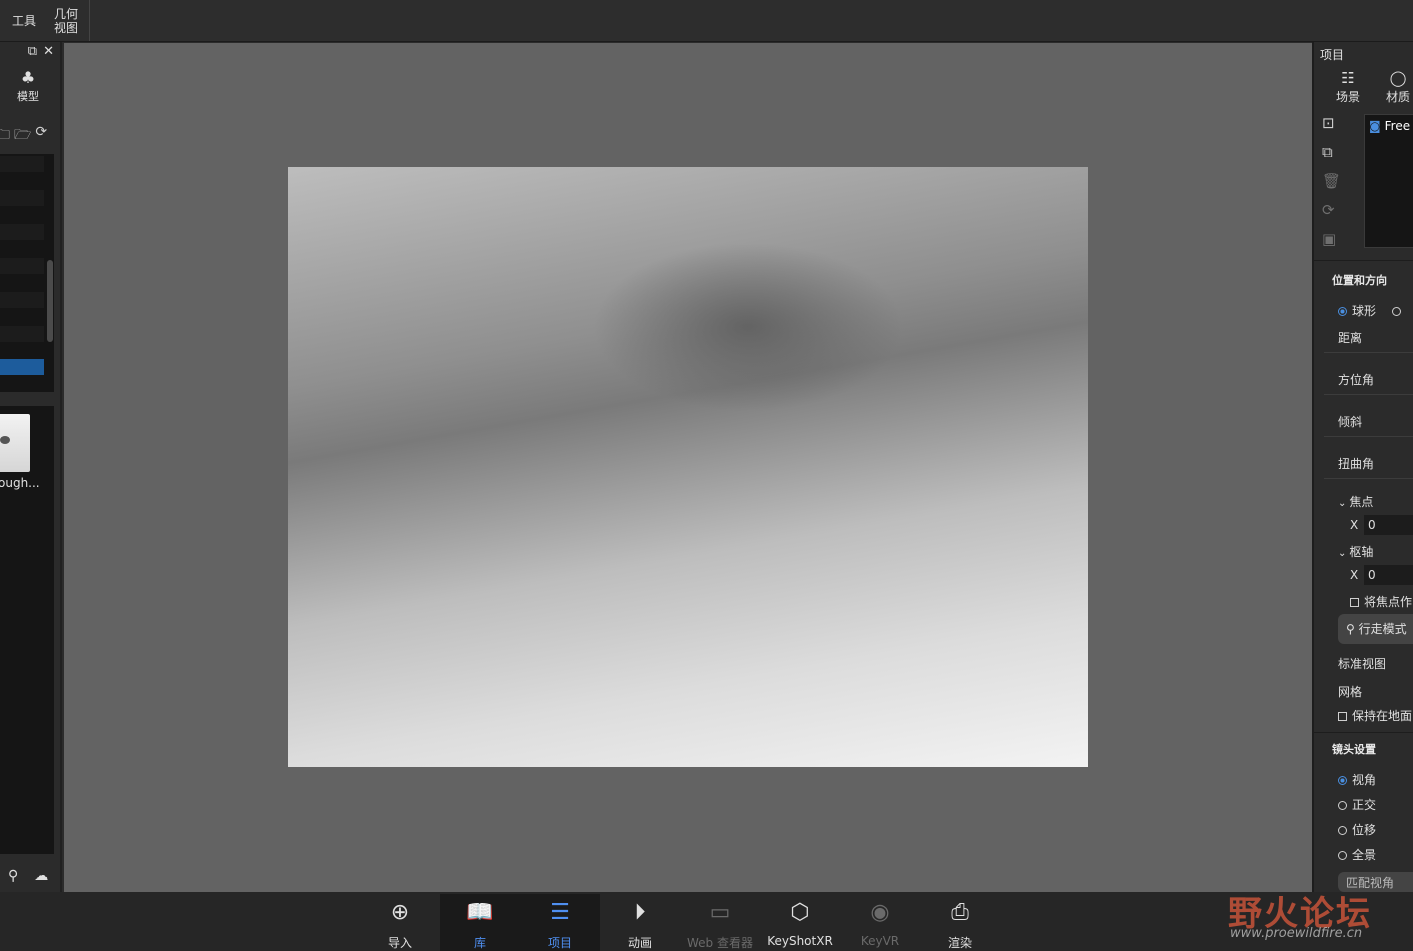  I want to click on model-thumbnail, so click(15, 443).